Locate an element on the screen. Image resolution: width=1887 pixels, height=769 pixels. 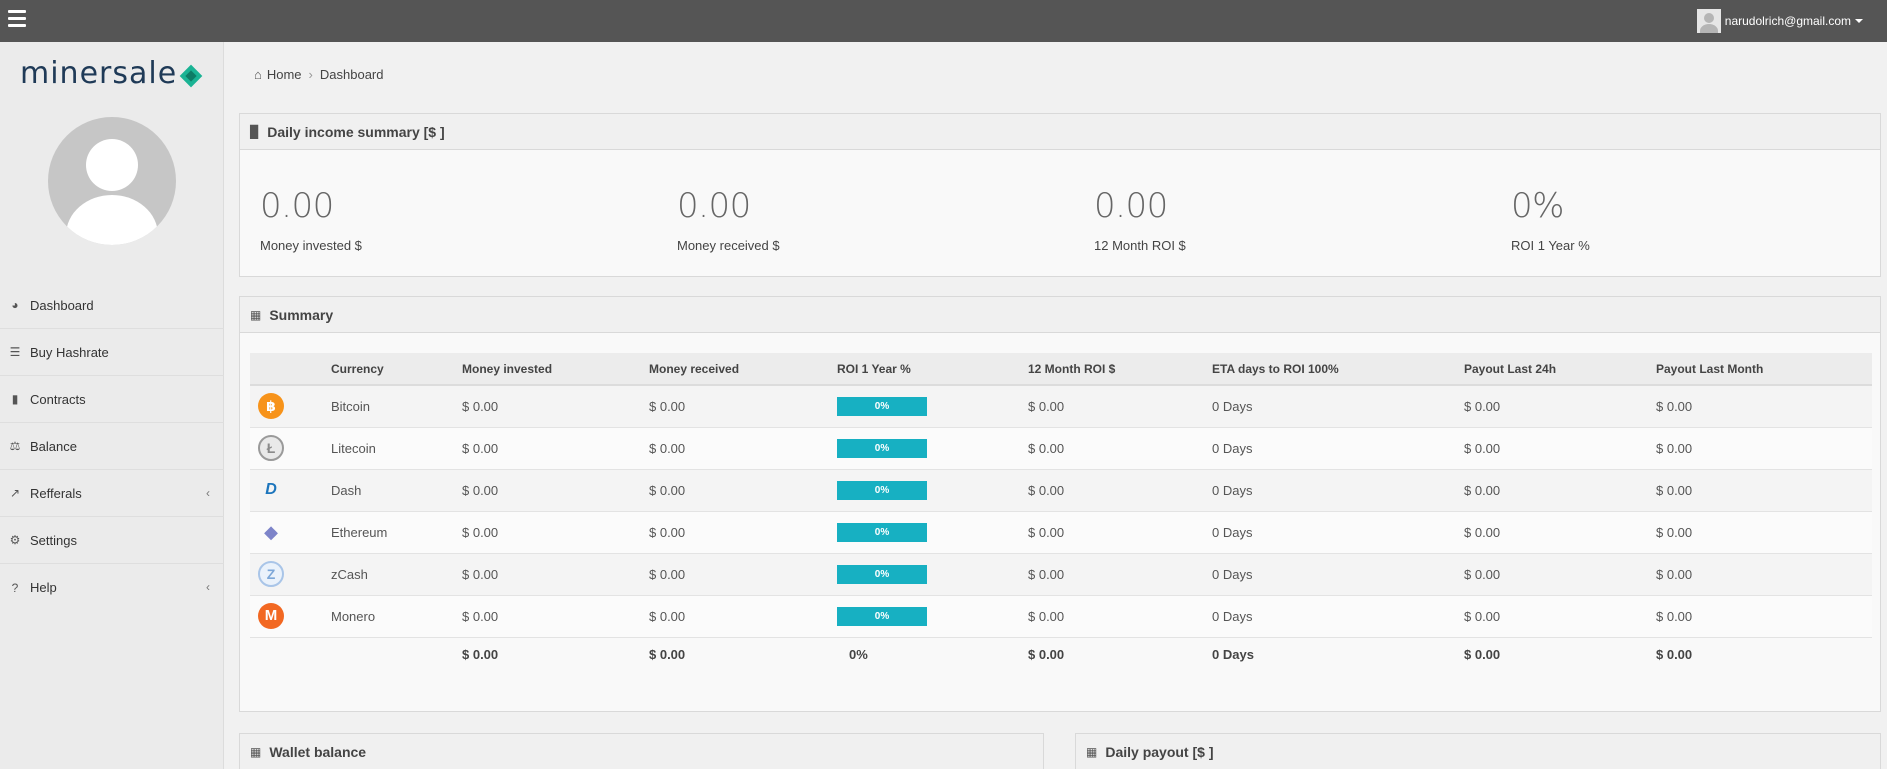
total-eta: 0 Days is located at coordinates (1338, 654).